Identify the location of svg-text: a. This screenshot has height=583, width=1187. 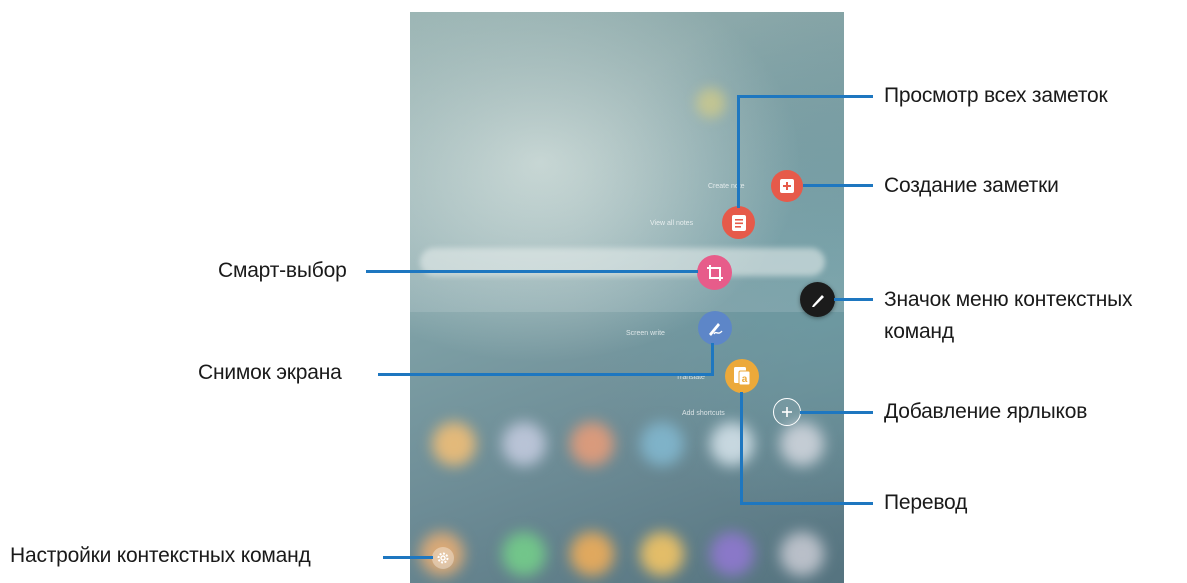
(745, 379).